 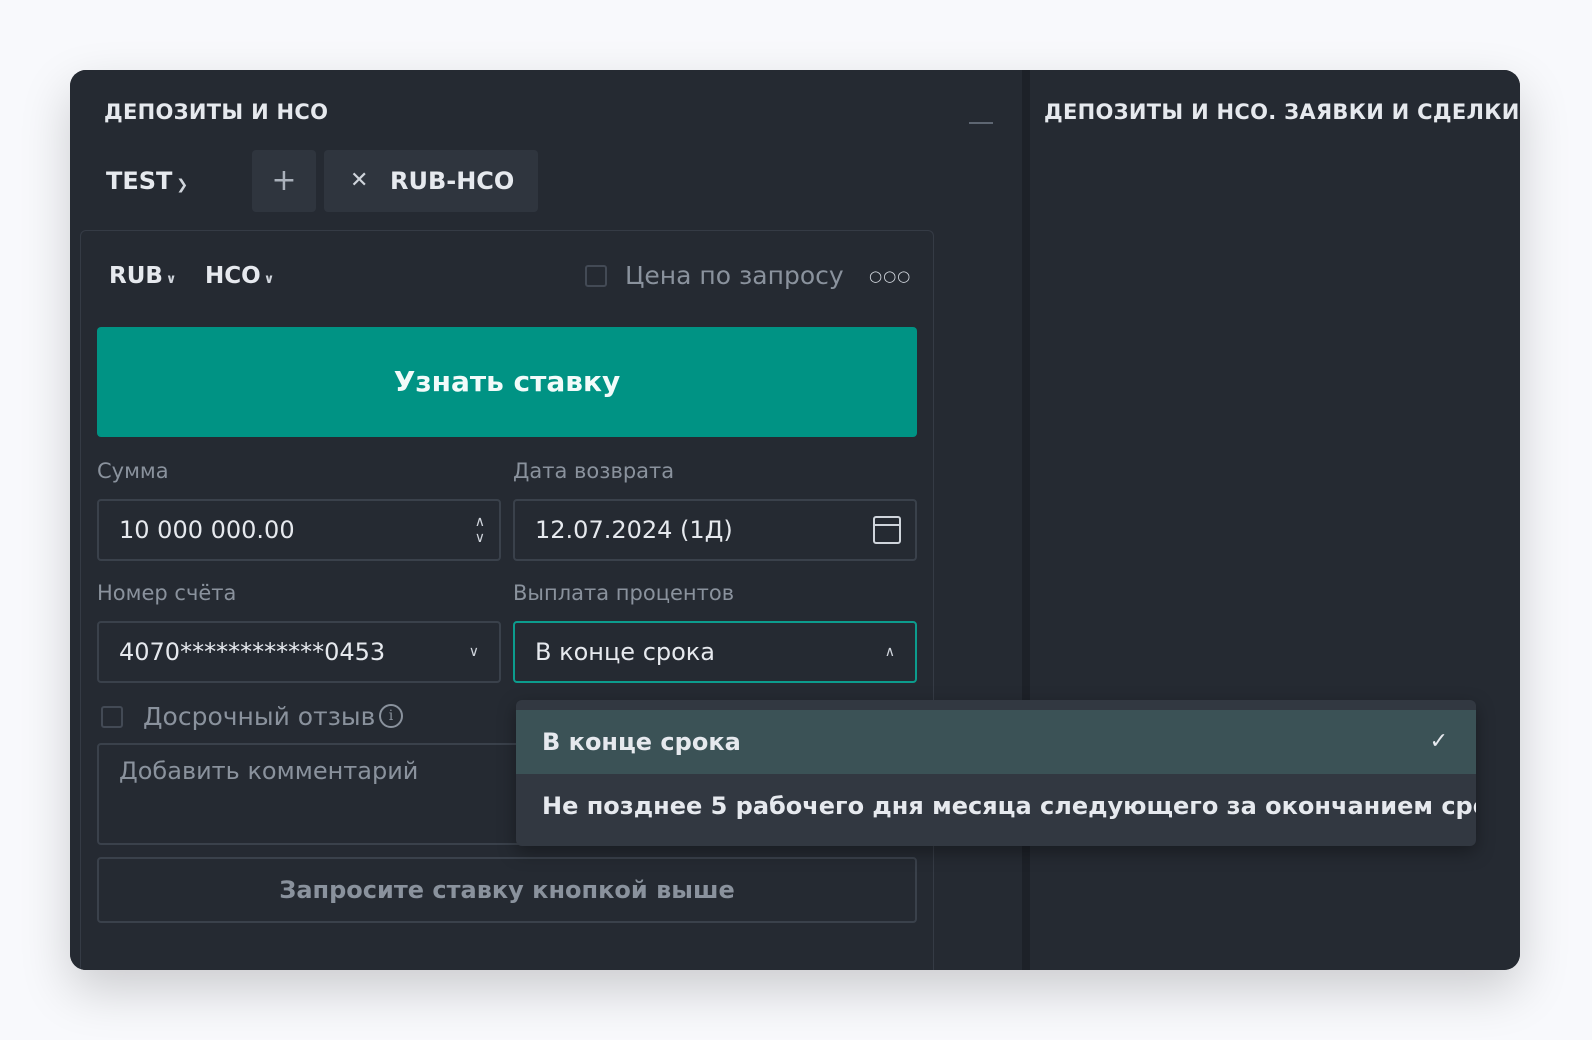 I want to click on early-withdrawal-label: Досрочный отзыв, so click(x=259, y=716).